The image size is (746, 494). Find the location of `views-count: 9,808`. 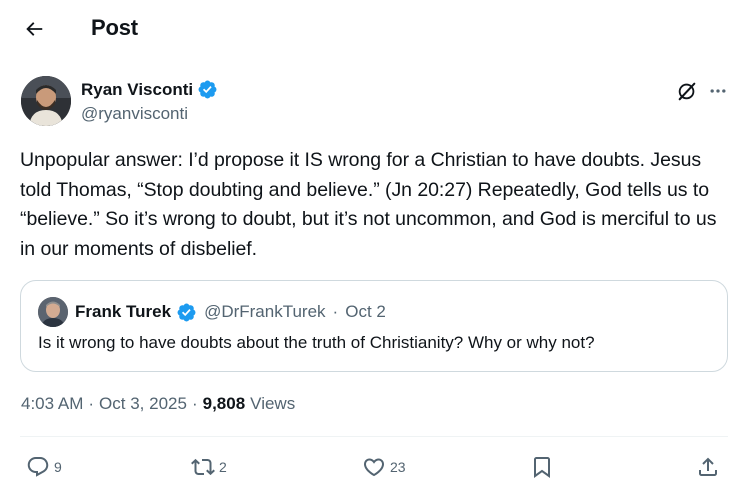

views-count: 9,808 is located at coordinates (224, 403).